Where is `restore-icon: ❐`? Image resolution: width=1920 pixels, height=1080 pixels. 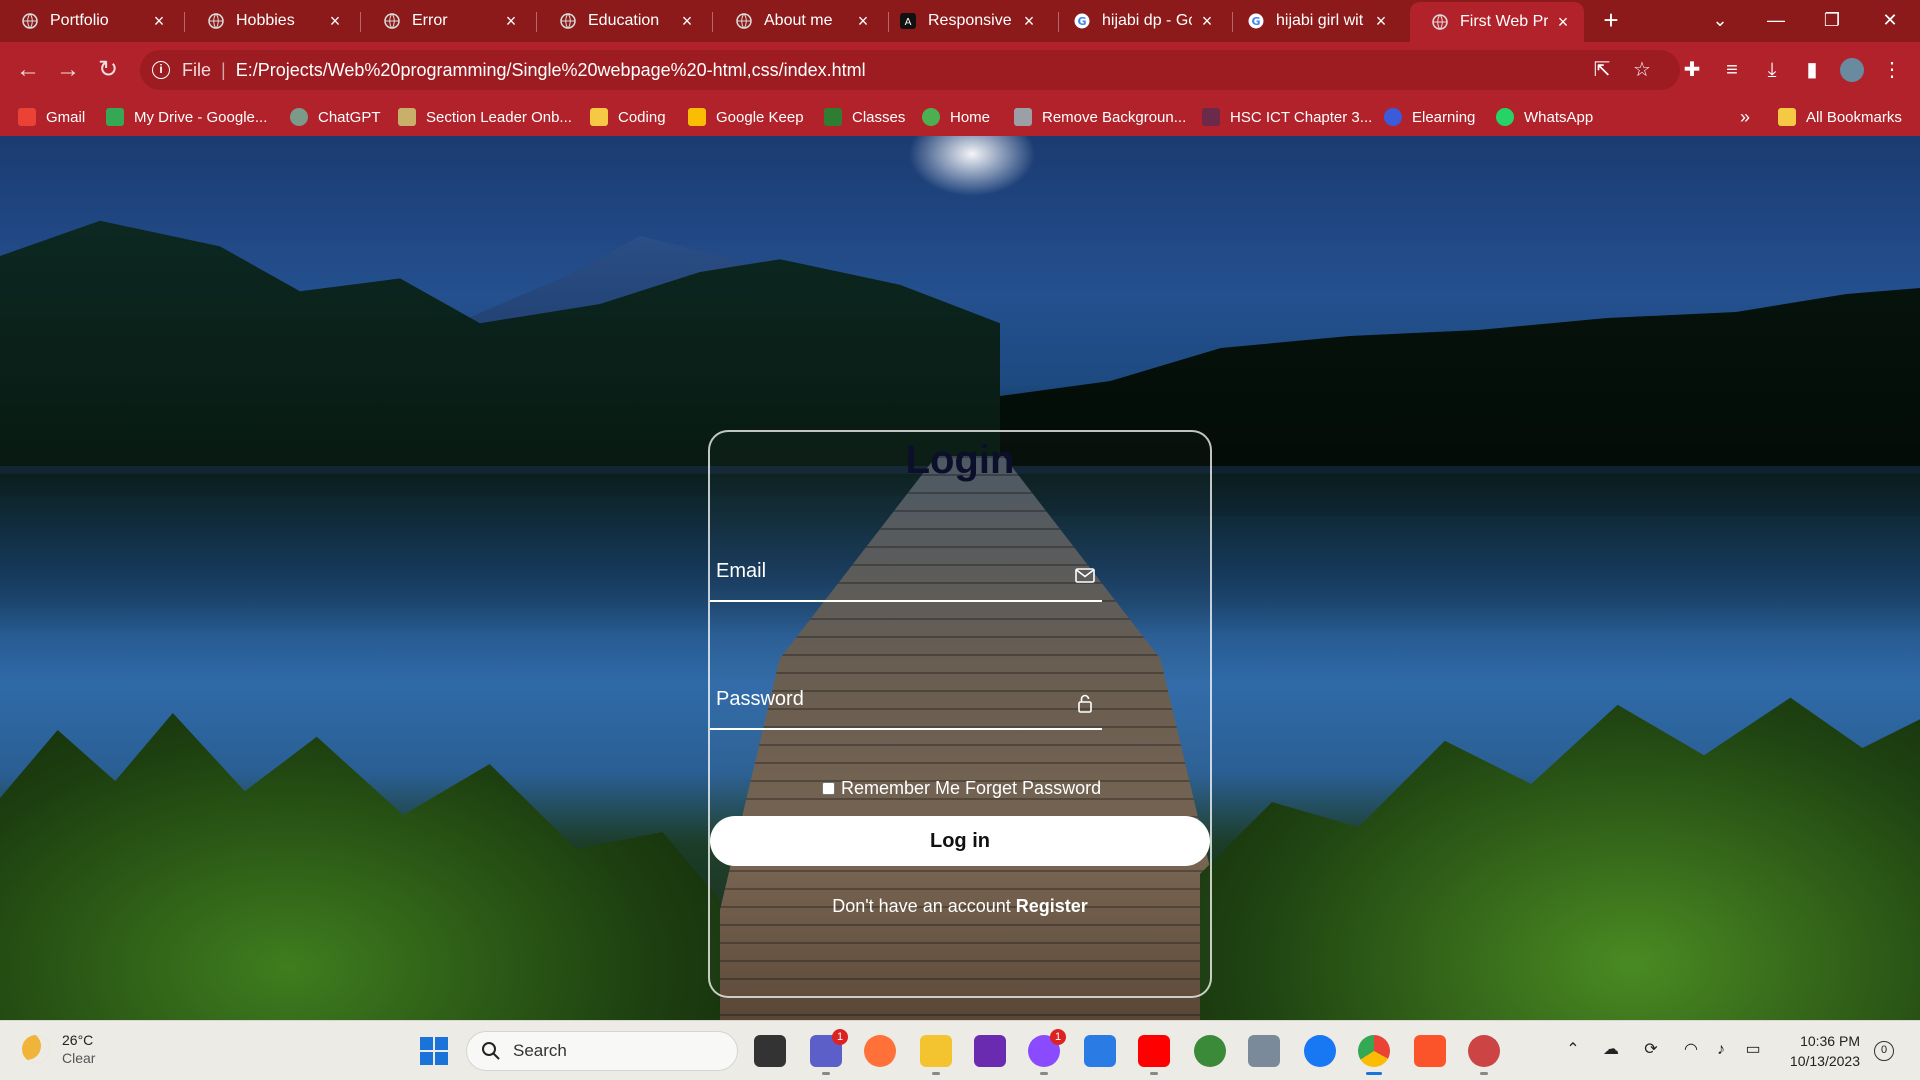 restore-icon: ❐ is located at coordinates (1832, 20).